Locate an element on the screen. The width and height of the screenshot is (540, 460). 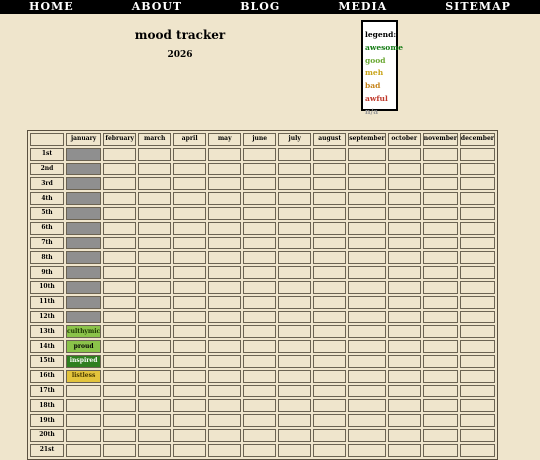
mood-cell: culthymic is located at coordinates (84, 332).